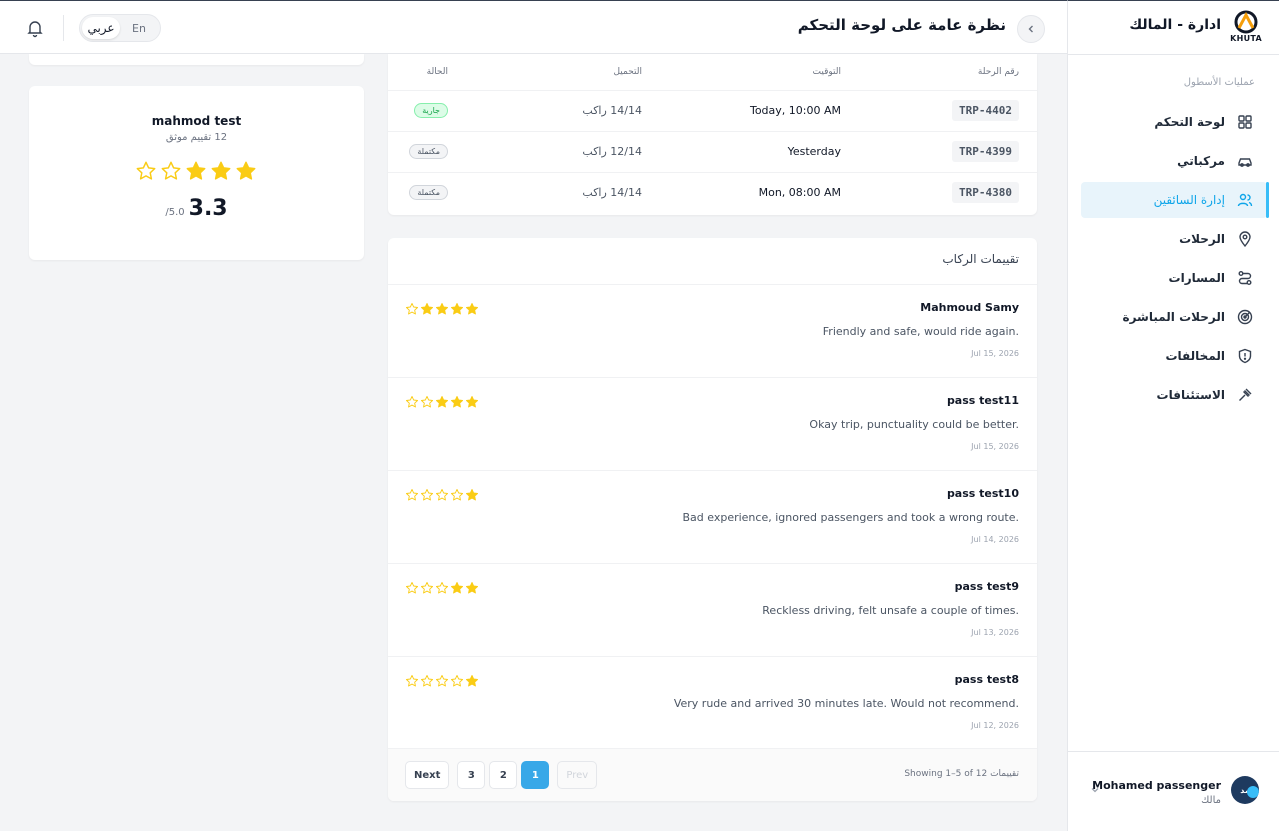 This screenshot has height=831, width=1279. What do you see at coordinates (431, 110) in the screenshot?
I see `status-badge: جارية` at bounding box center [431, 110].